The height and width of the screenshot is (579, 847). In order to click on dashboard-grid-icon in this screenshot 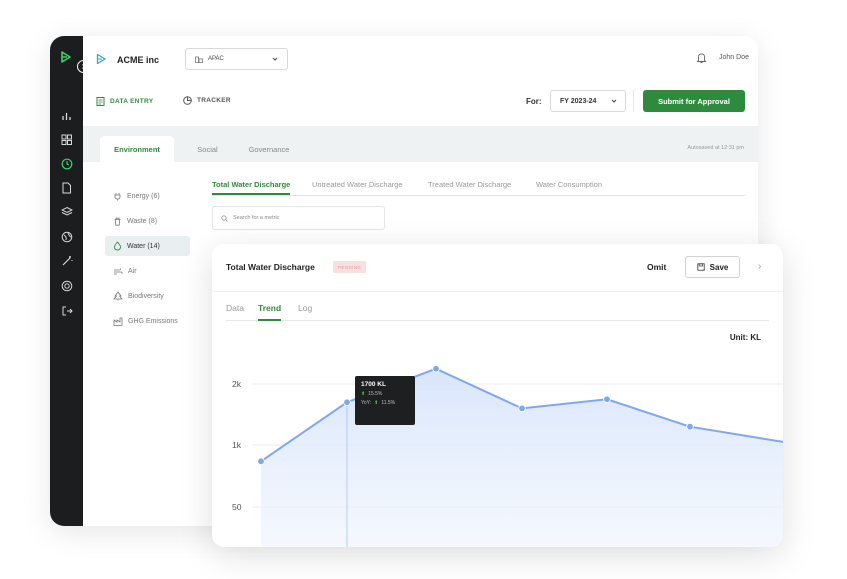, I will do `click(66, 139)`.